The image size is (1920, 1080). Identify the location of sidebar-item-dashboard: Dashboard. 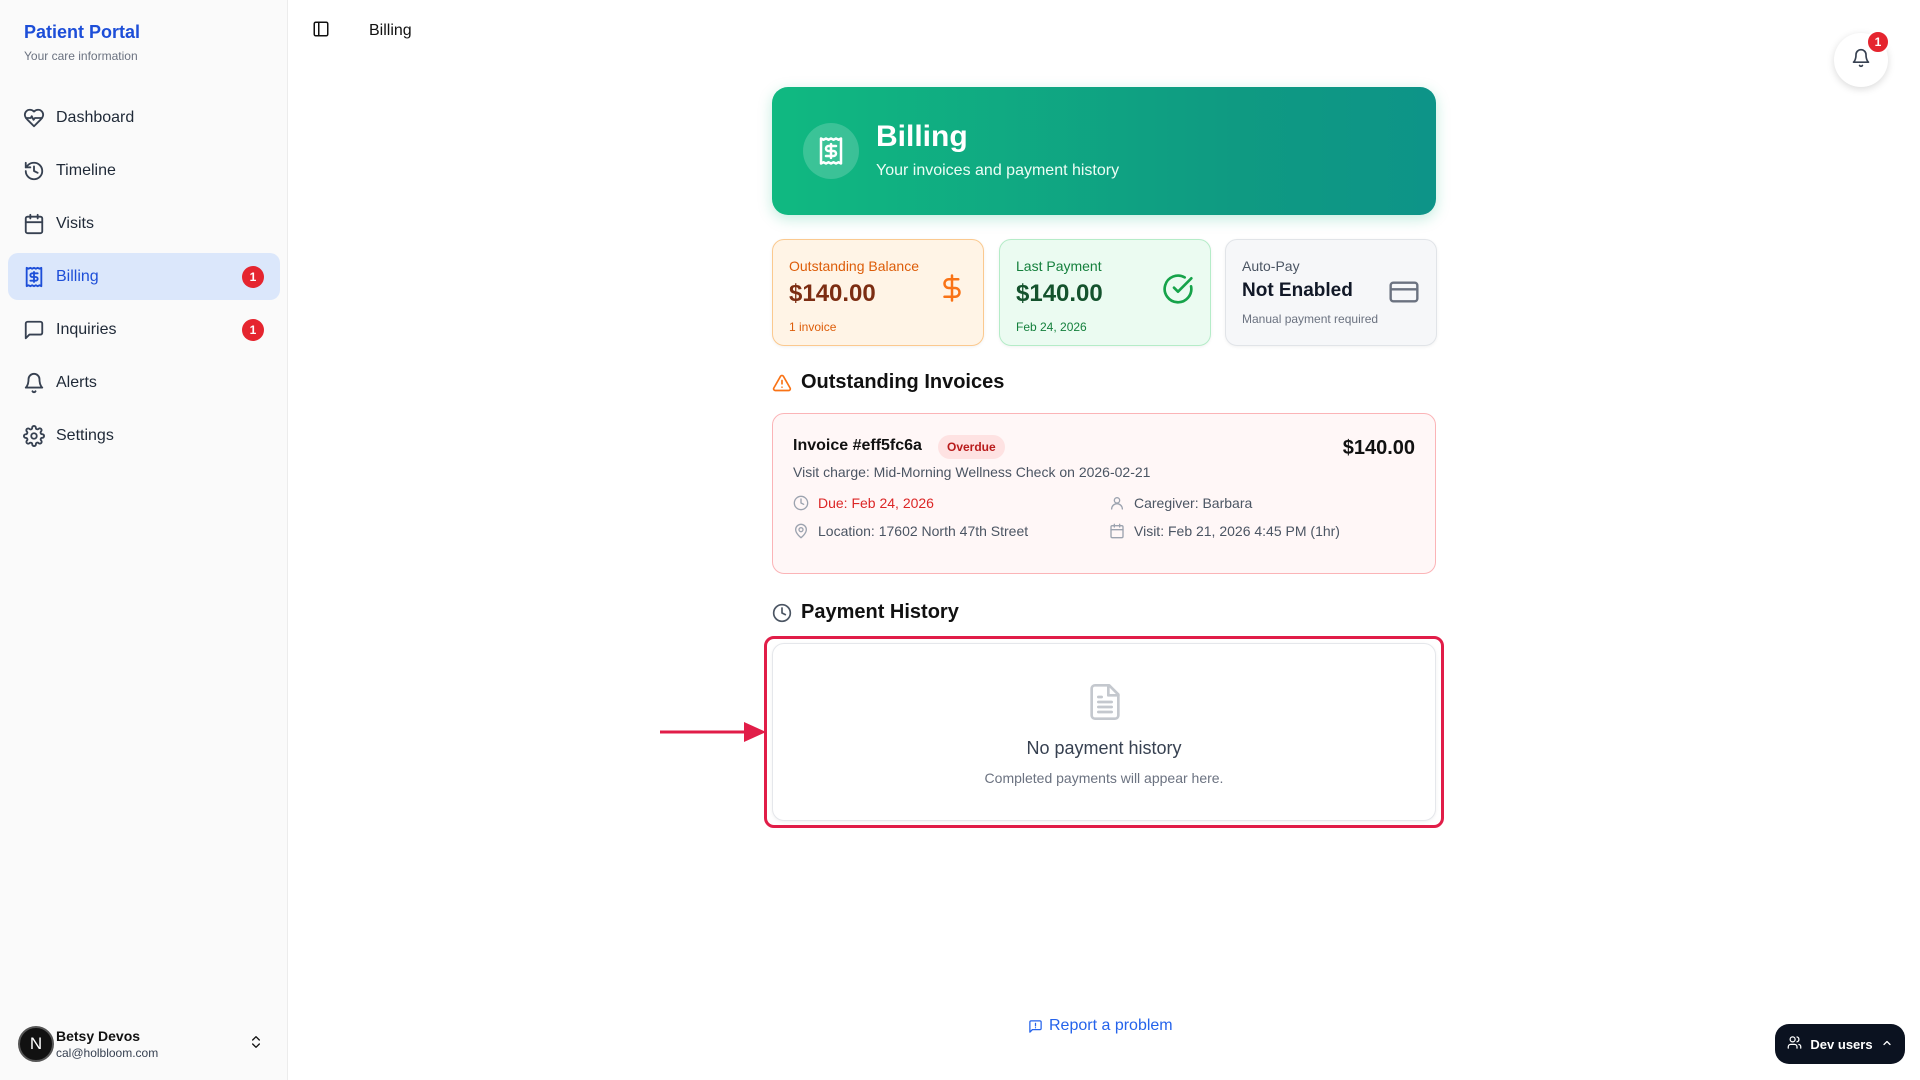
(144, 117).